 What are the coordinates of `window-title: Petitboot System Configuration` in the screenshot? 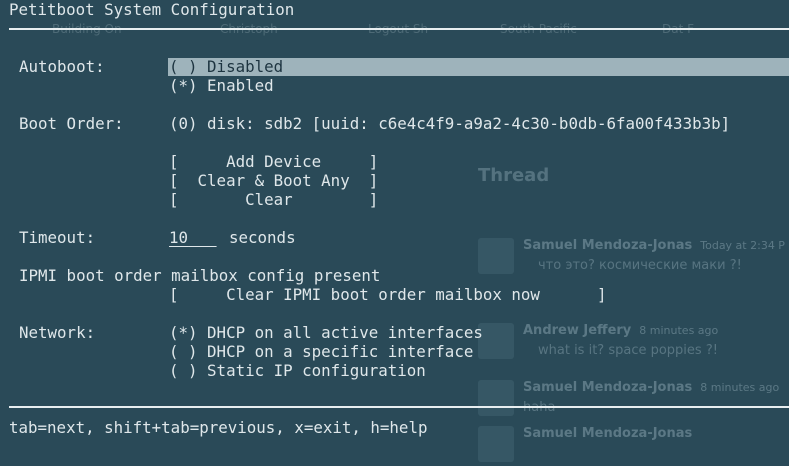 It's located at (152, 9).